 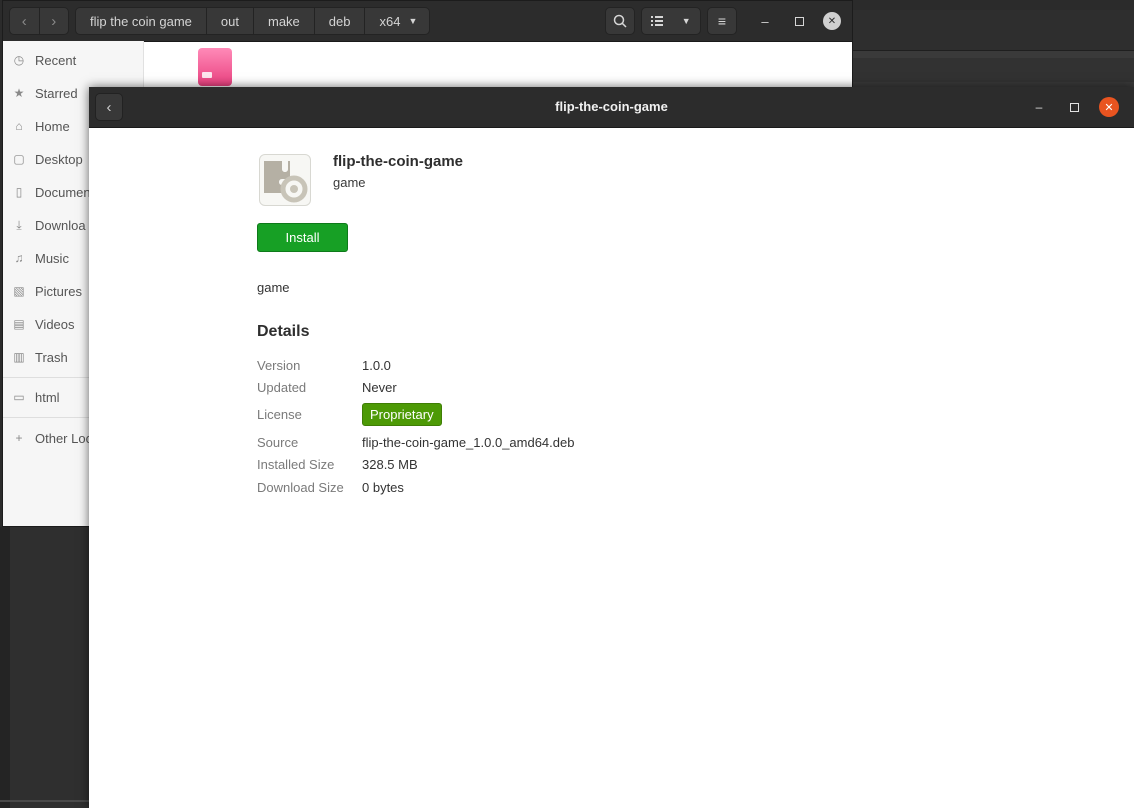 What do you see at coordinates (19, 93) in the screenshot?
I see `star-icon: ★` at bounding box center [19, 93].